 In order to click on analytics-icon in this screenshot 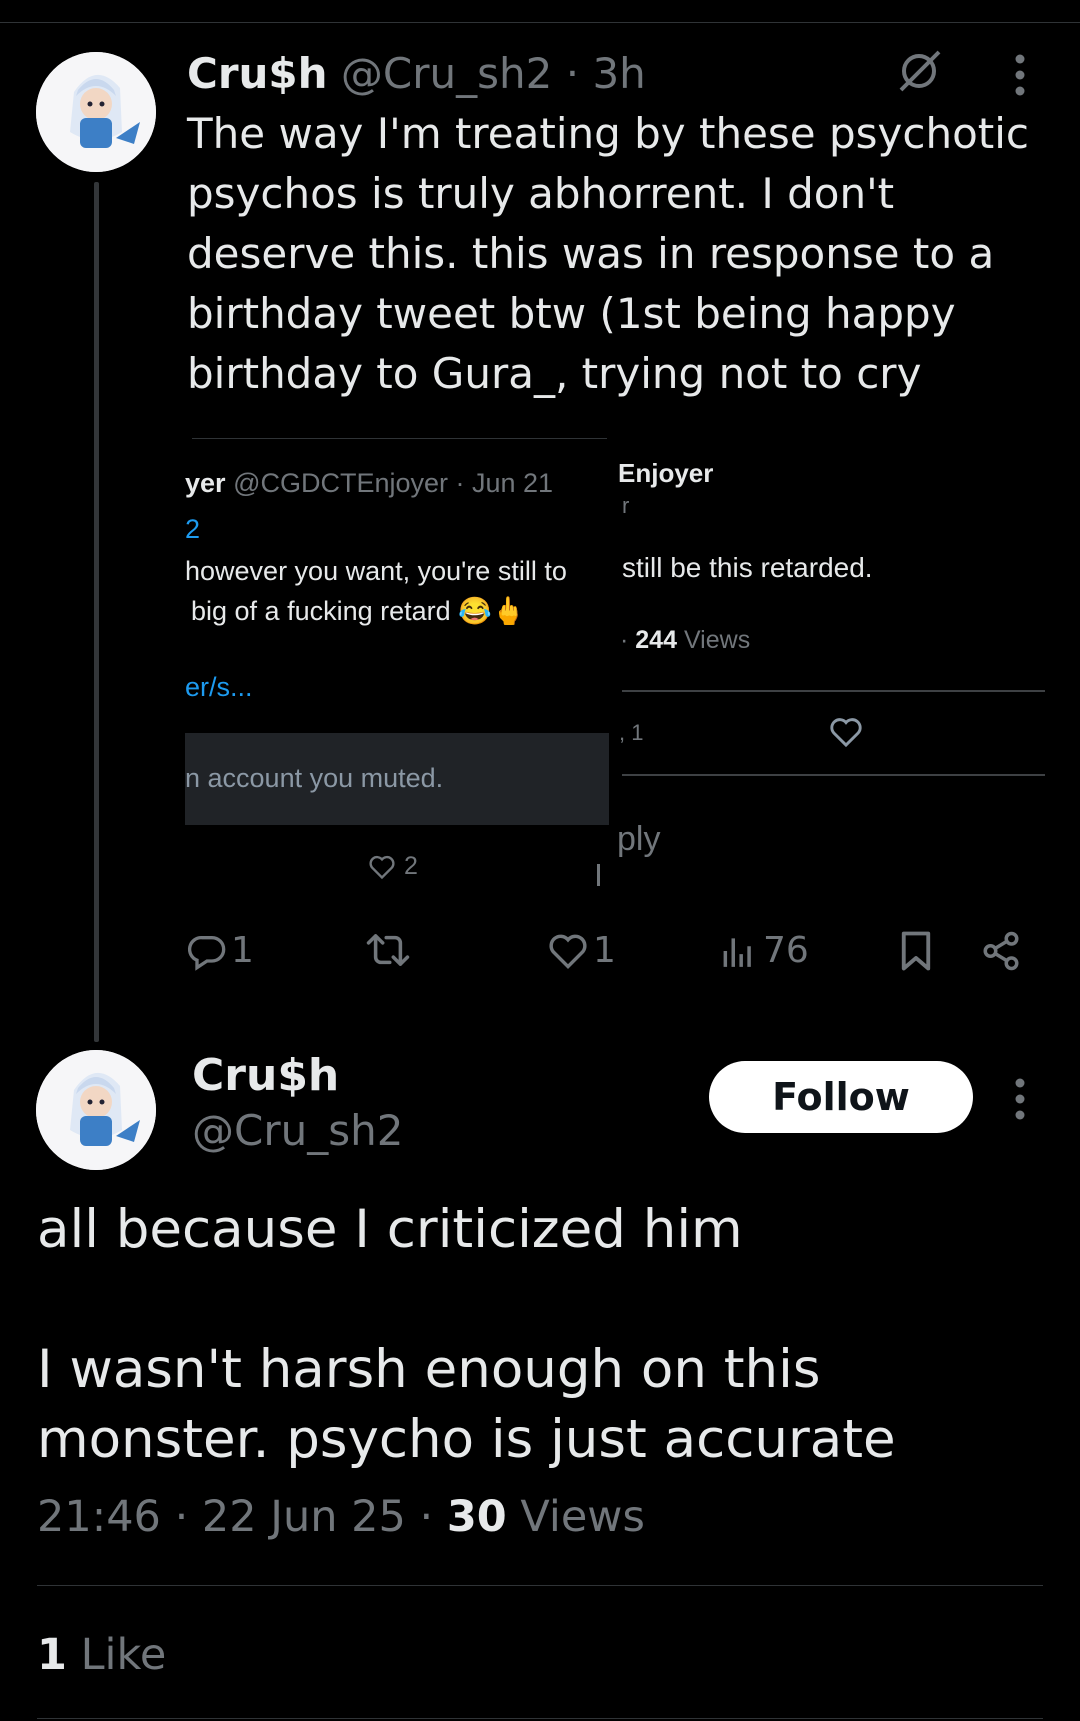, I will do `click(737, 952)`.